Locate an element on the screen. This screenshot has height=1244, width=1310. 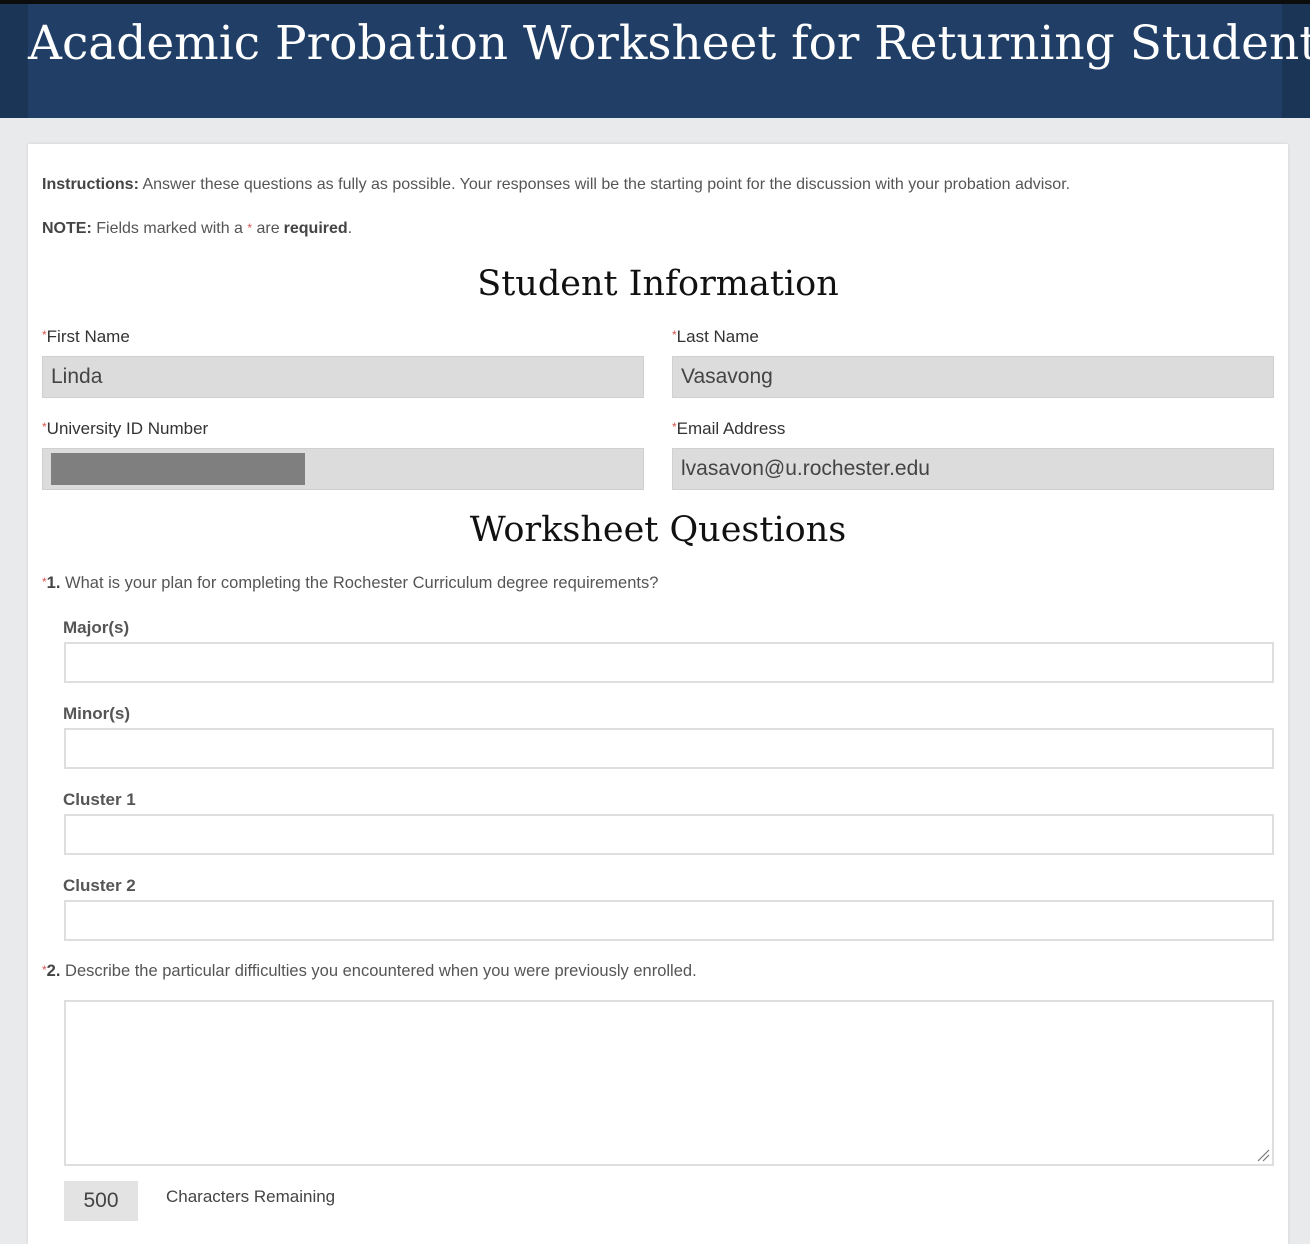
worksheet-questions-heading: Worksheet Questions is located at coordinates (658, 530).